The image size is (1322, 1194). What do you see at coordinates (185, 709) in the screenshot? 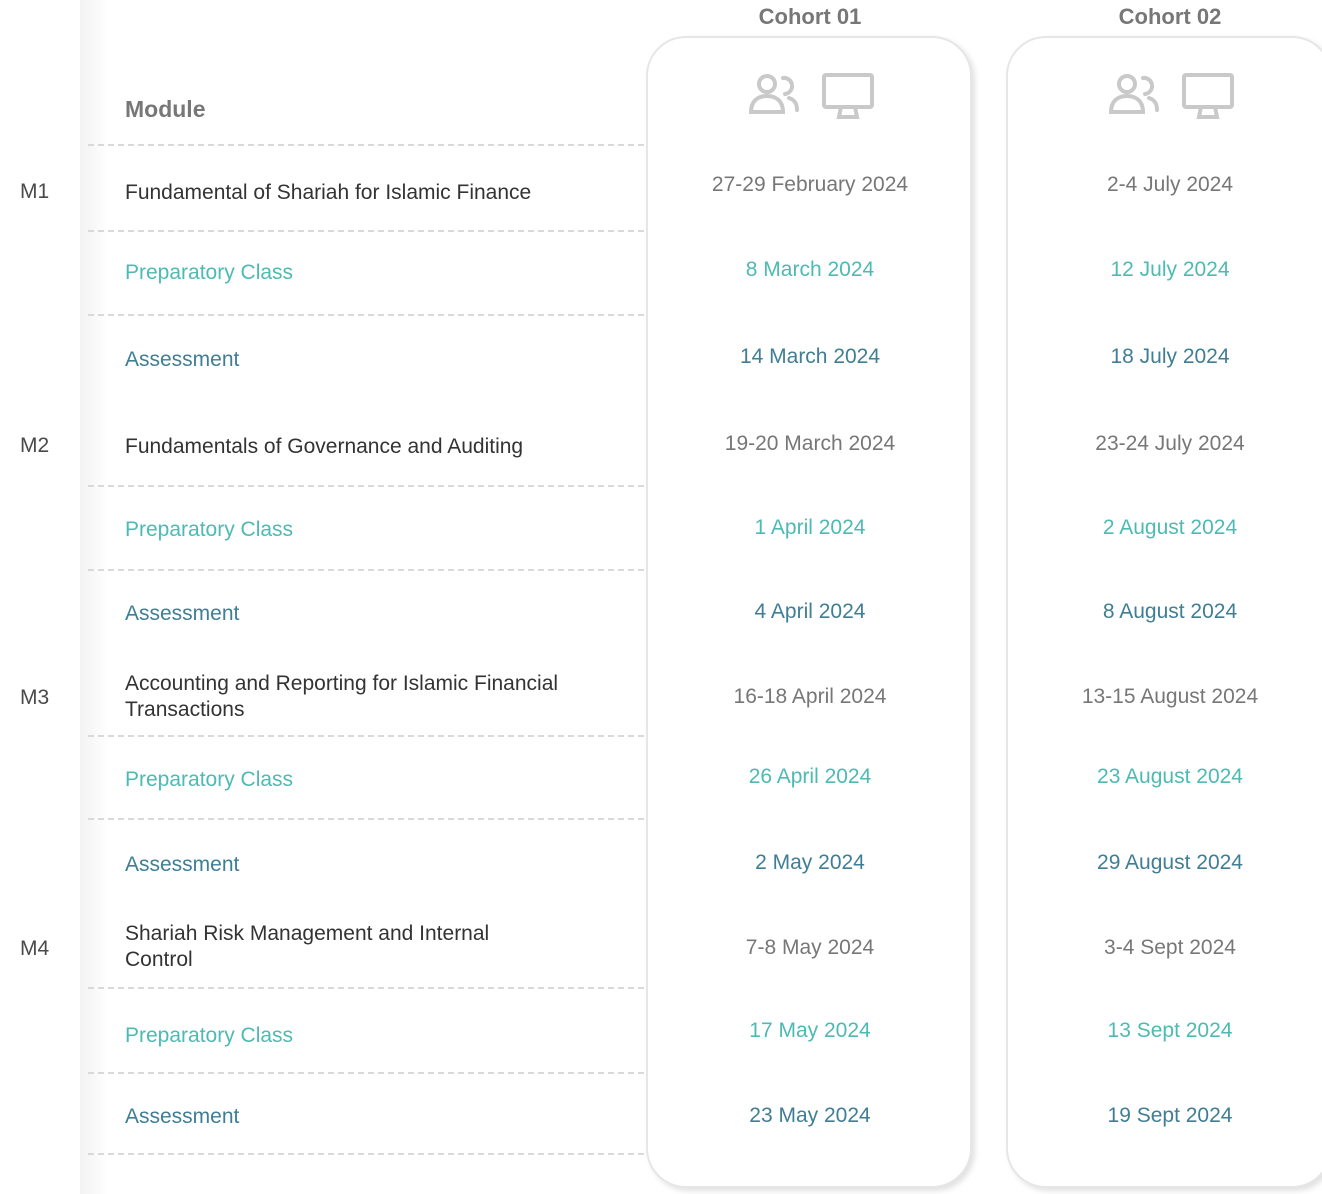
I see `module-title-m3-line-2: Transactions` at bounding box center [185, 709].